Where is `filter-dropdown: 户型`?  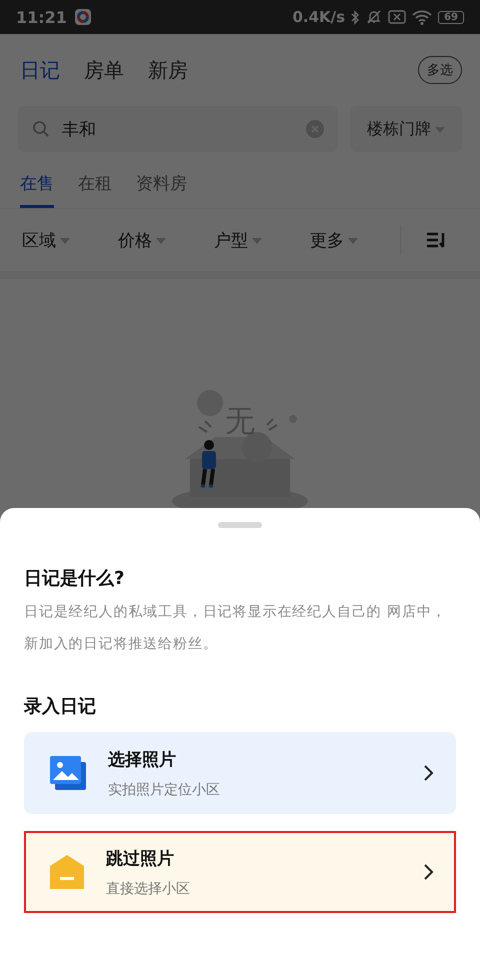 filter-dropdown: 户型 is located at coordinates (262, 240).